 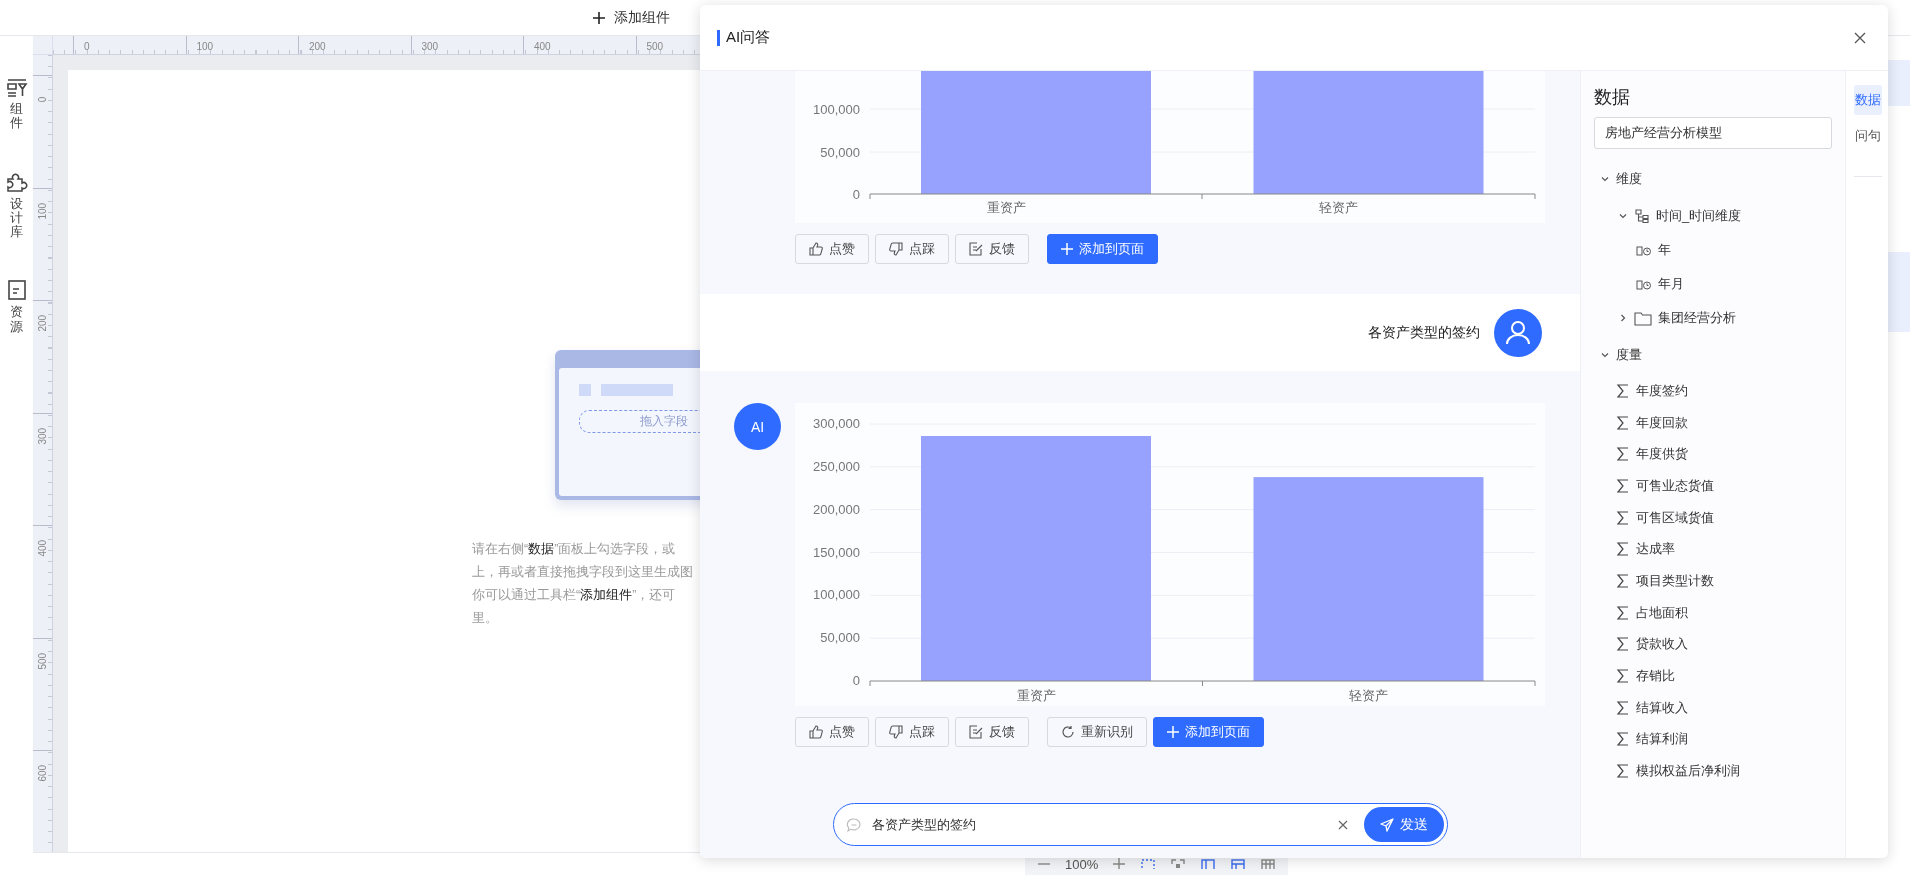 What do you see at coordinates (1713, 250) in the screenshot?
I see `tree-item: 年` at bounding box center [1713, 250].